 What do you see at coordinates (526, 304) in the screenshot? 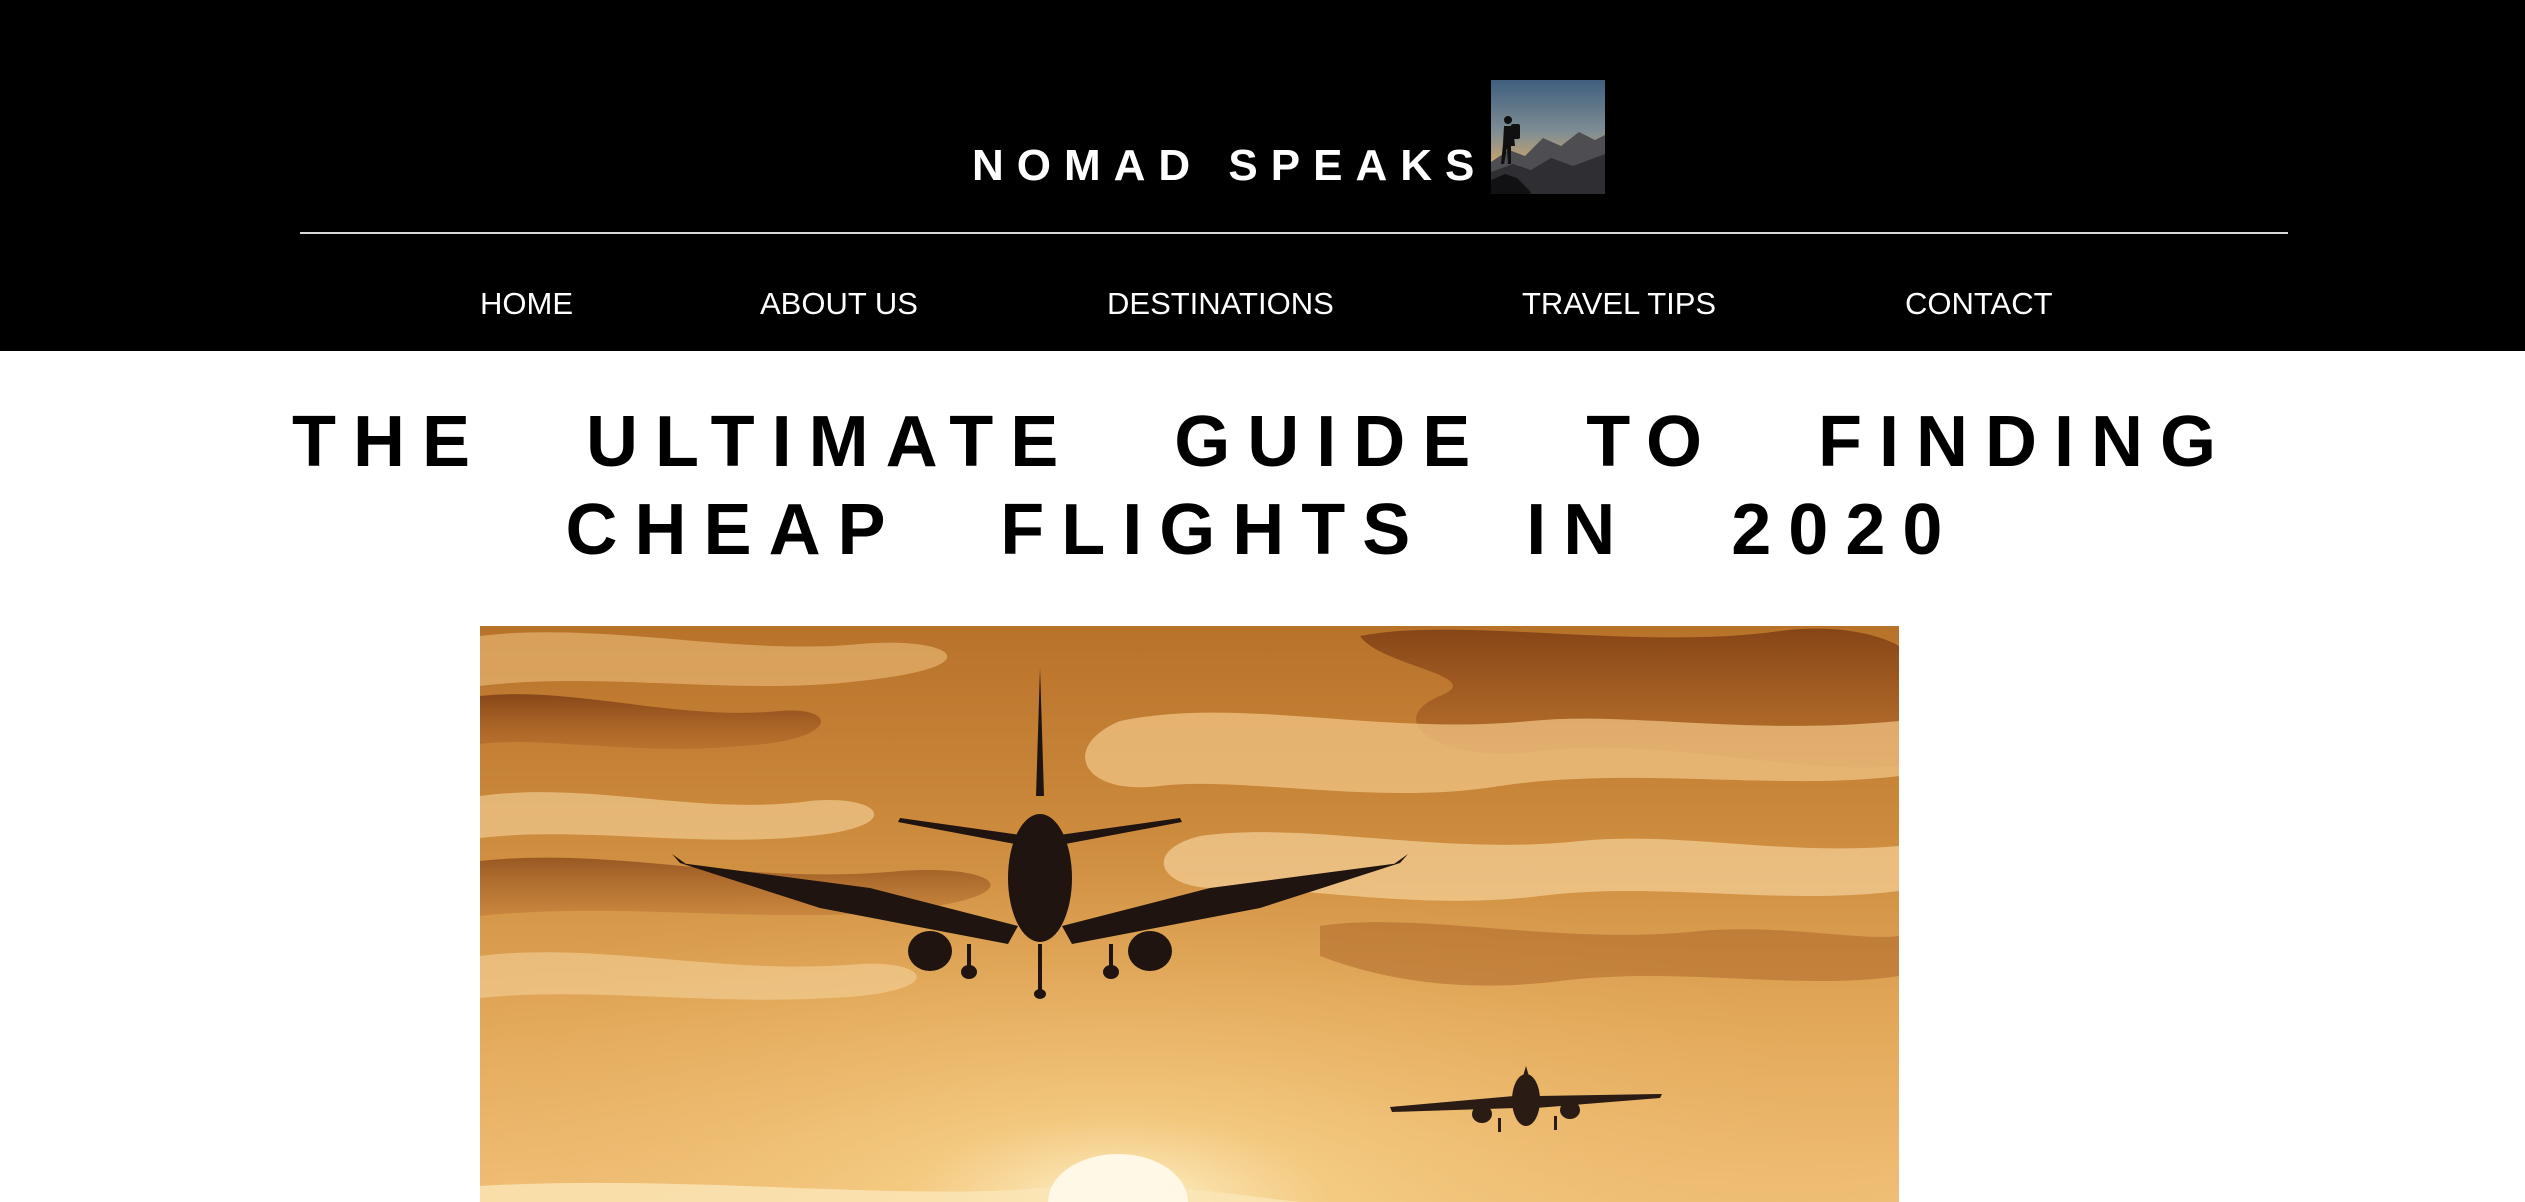
I see `nav-item-home: HOME` at bounding box center [526, 304].